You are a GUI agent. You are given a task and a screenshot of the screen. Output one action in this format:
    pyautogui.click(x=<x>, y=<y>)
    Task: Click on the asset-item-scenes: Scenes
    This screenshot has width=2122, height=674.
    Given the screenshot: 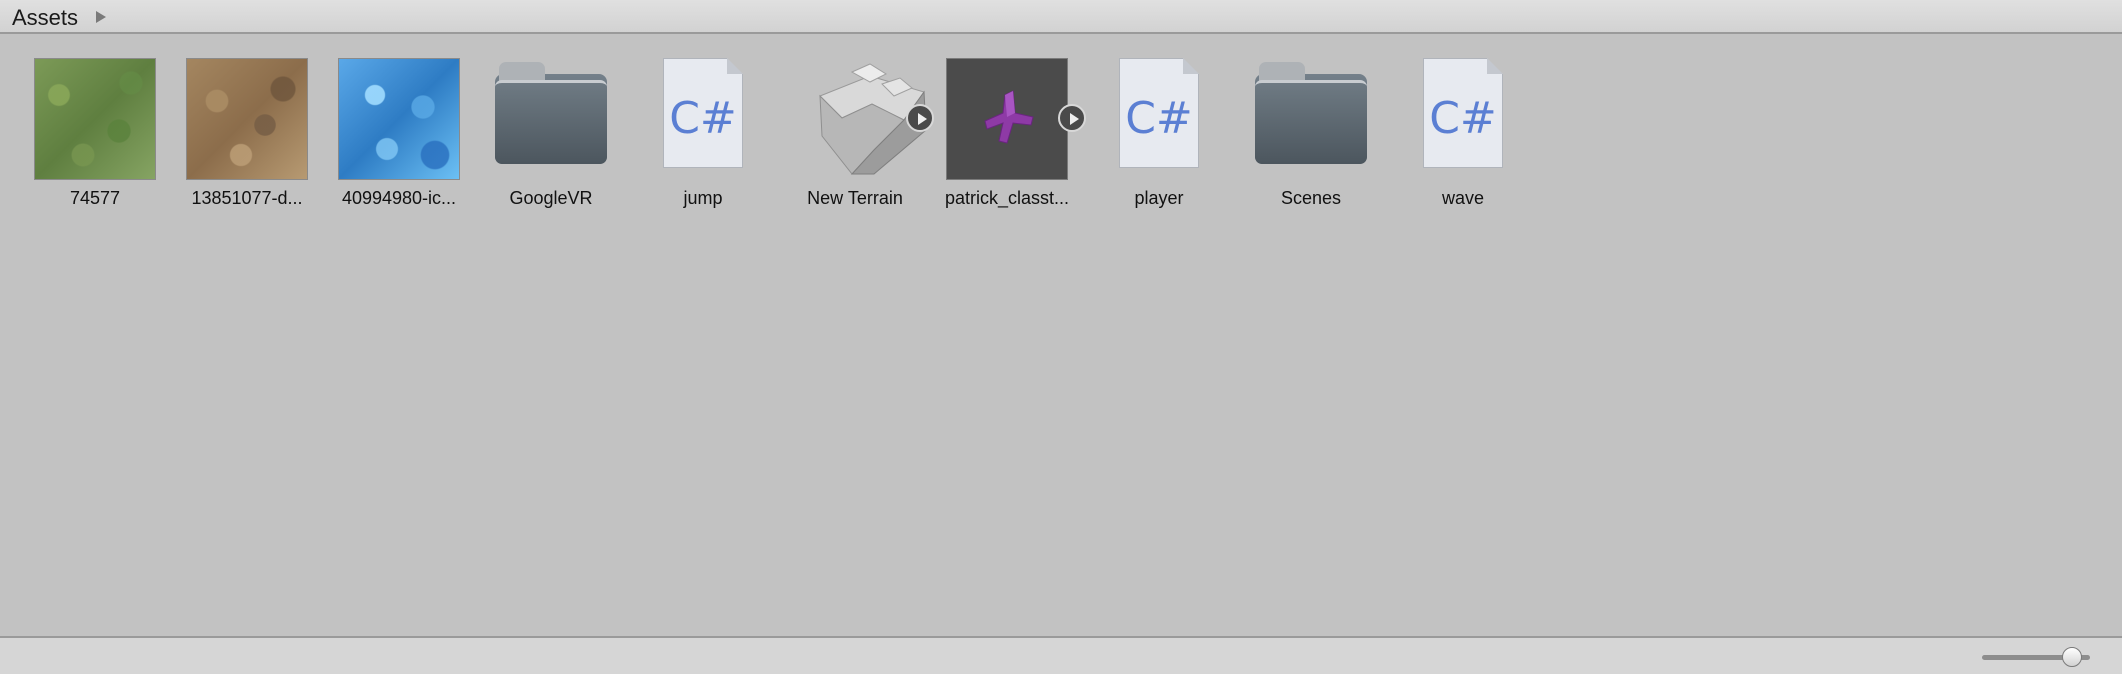 What is the action you would take?
    pyautogui.click(x=1311, y=141)
    